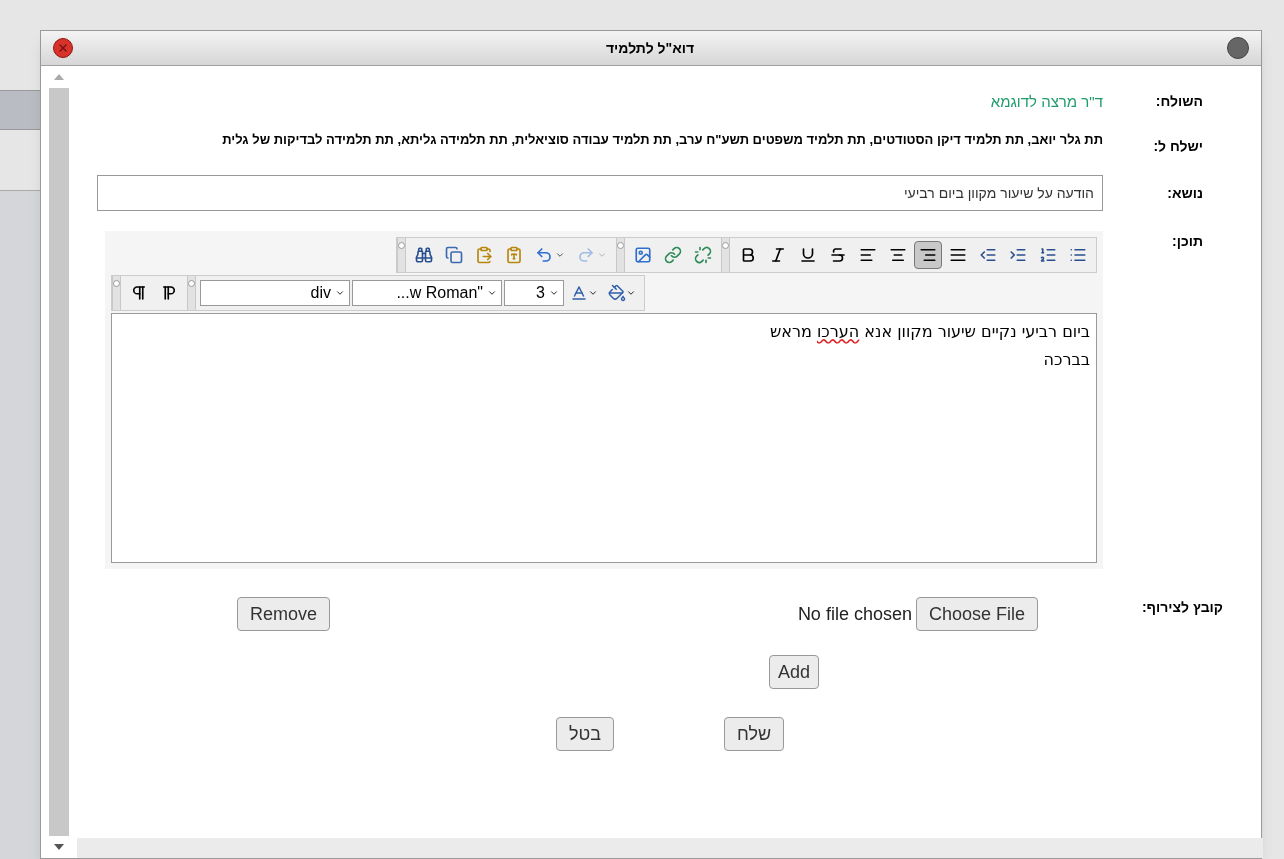  What do you see at coordinates (958, 255) in the screenshot?
I see `justify-icon` at bounding box center [958, 255].